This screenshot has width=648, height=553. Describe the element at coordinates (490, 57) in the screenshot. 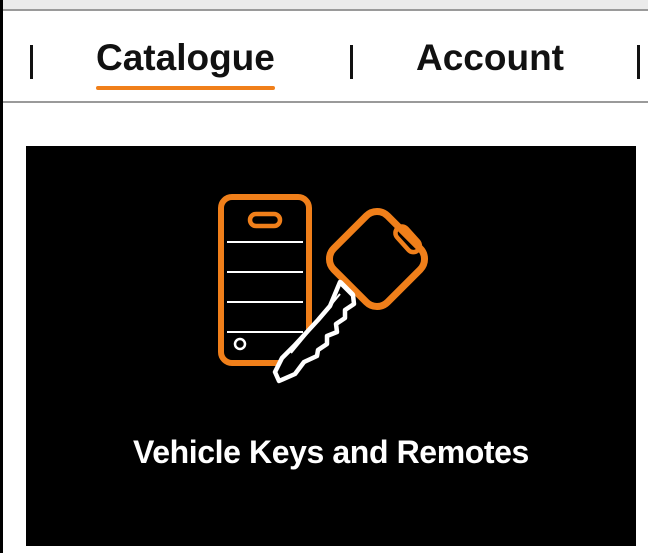

I see `nav-link-account: Account` at that location.